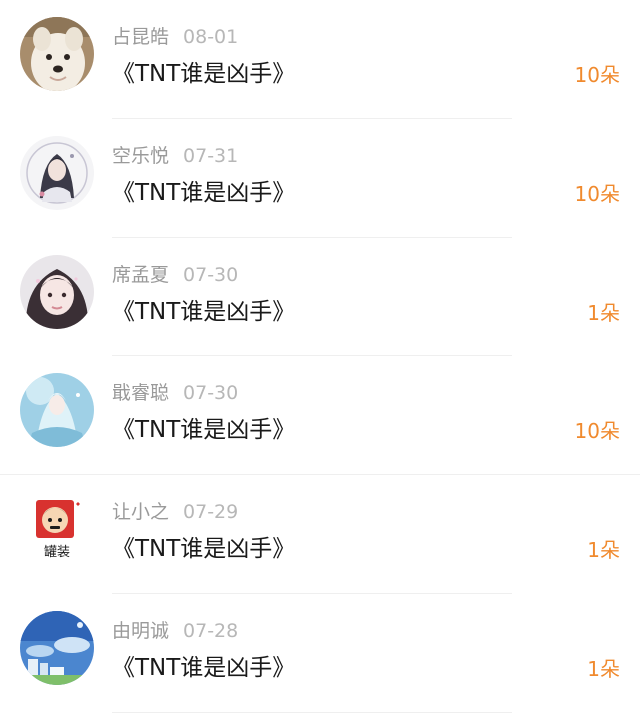 Image resolution: width=640 pixels, height=715 pixels. I want to click on white-dog-avatar, so click(57, 54).